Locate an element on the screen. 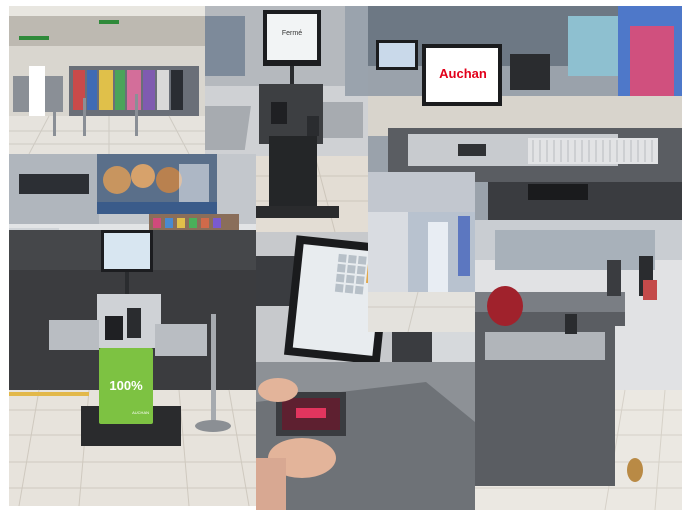 Image resolution: width=689 pixels, height=512 pixels. green-bag: 100% AUCHAN is located at coordinates (126, 386).